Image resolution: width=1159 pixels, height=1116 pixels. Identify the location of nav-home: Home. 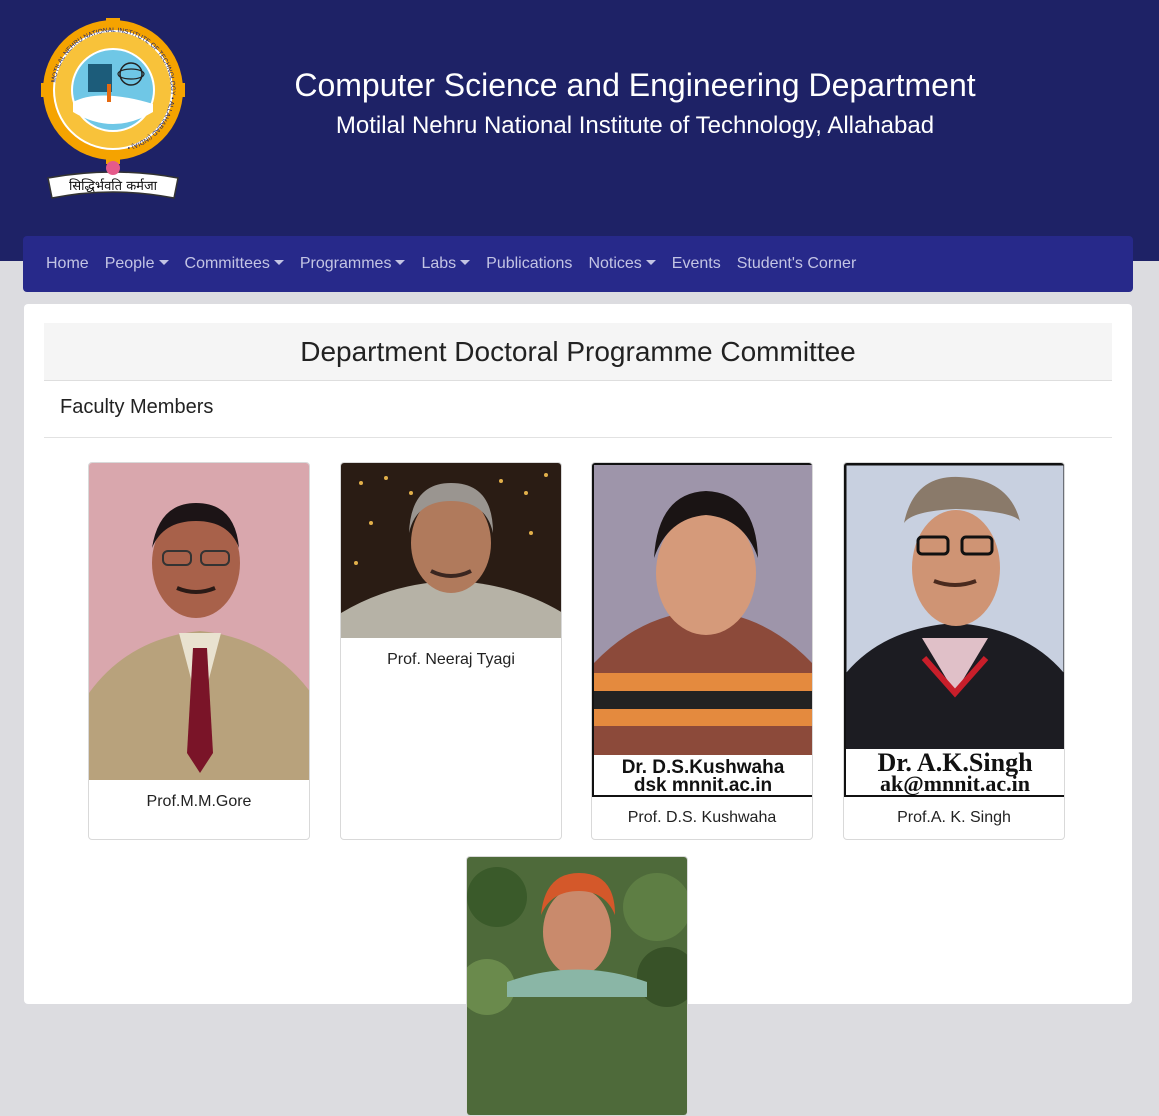
(67, 264).